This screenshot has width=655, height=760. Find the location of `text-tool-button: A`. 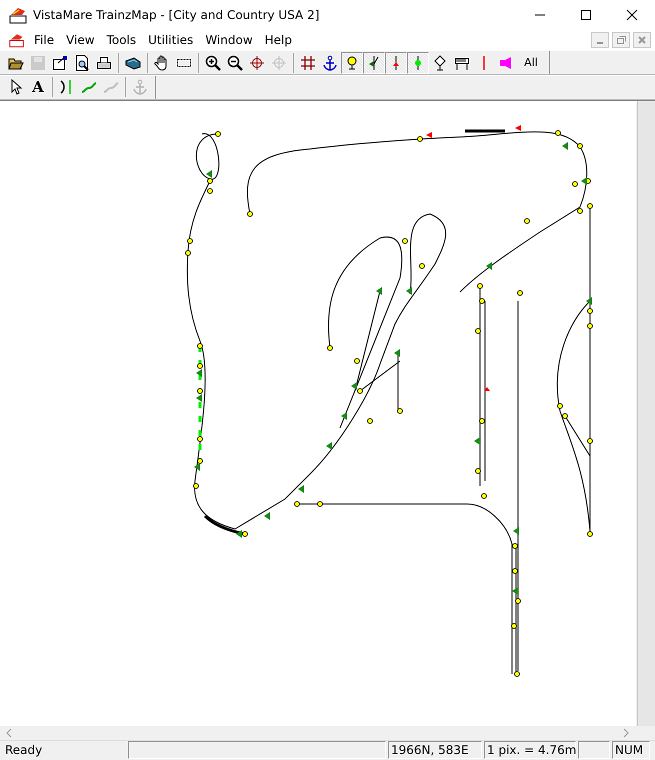

text-tool-button: A is located at coordinates (38, 87).